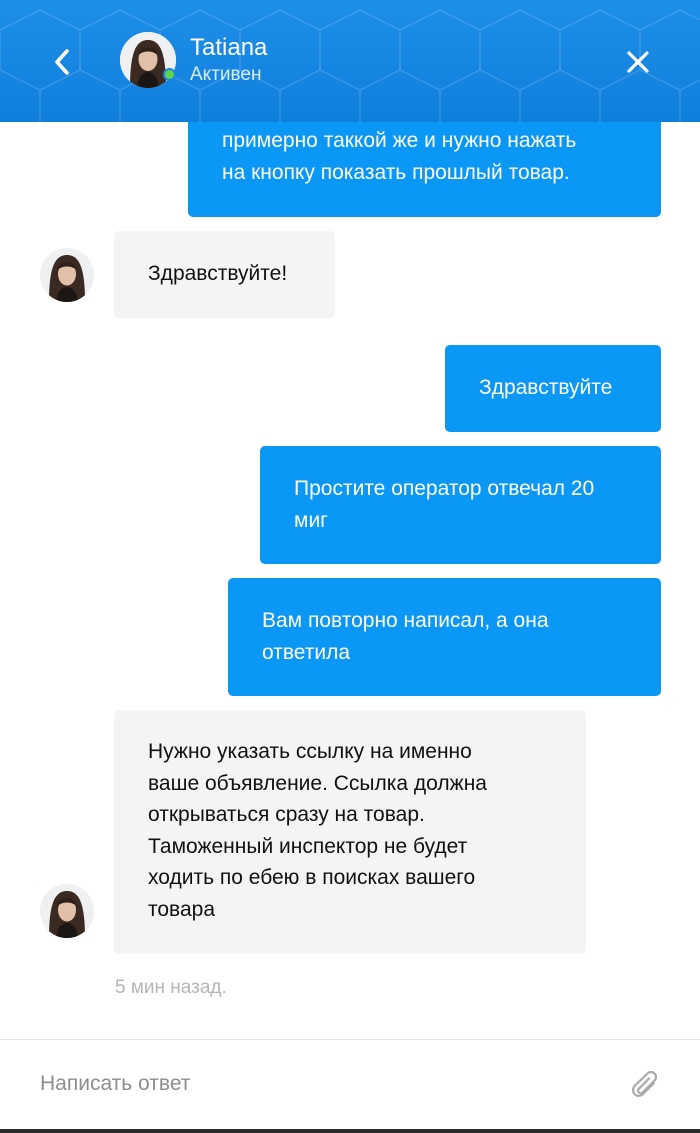 This screenshot has width=700, height=1133. I want to click on close-icon, so click(638, 62).